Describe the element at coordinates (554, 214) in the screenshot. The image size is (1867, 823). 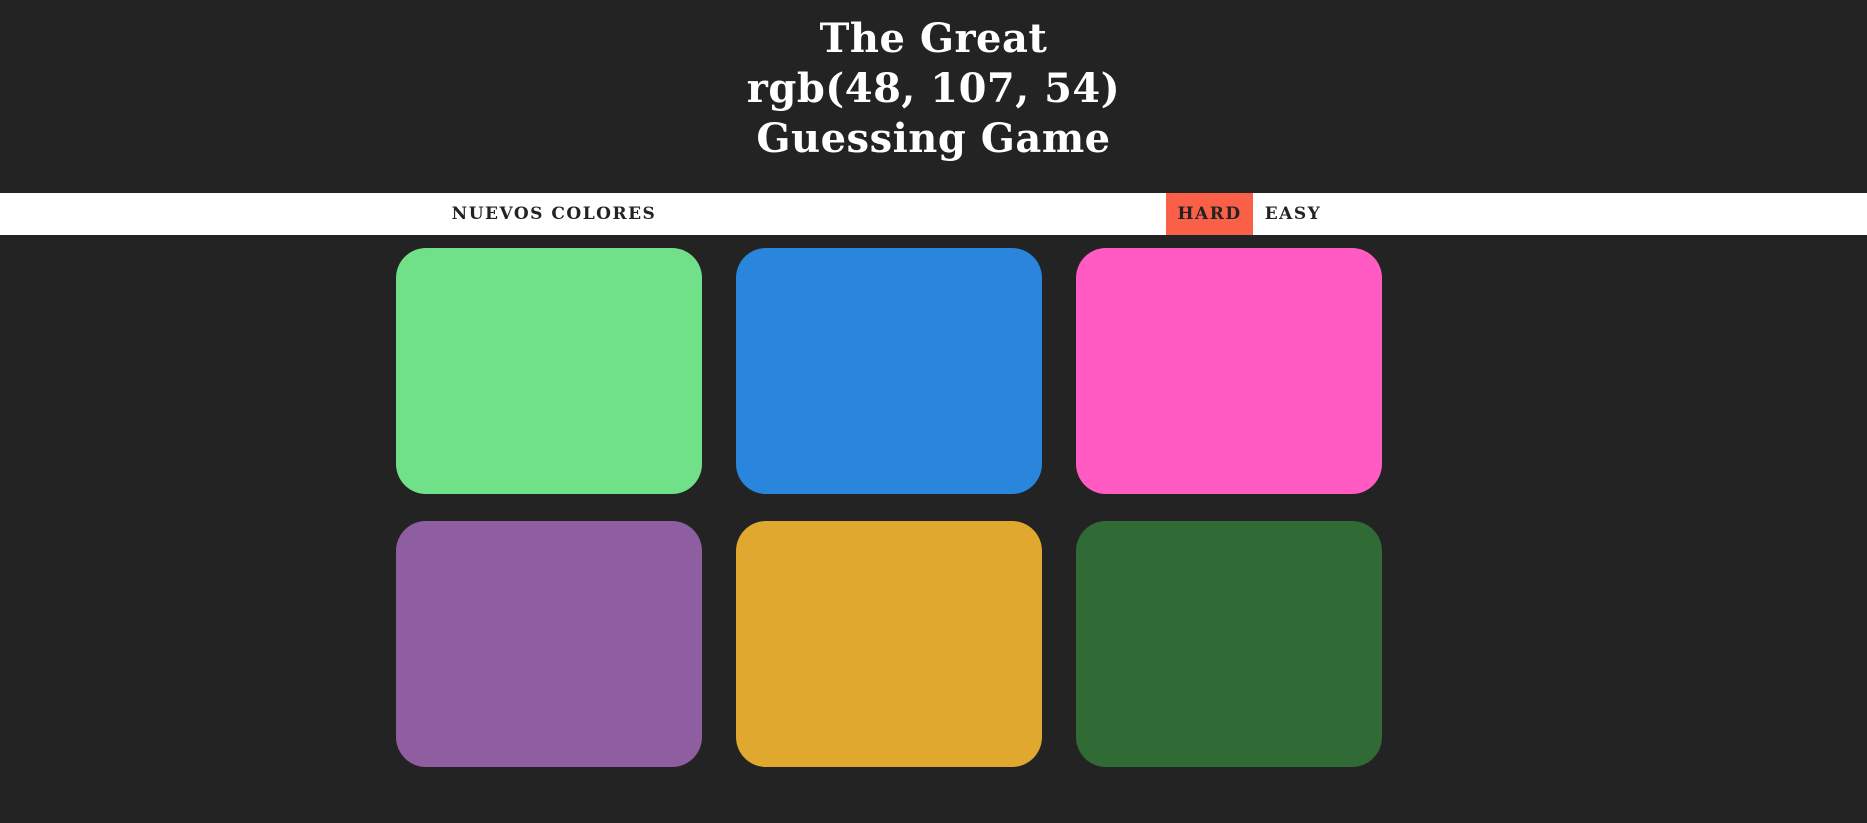
I see `new-colors-button: NUEVOS COLORES` at that location.